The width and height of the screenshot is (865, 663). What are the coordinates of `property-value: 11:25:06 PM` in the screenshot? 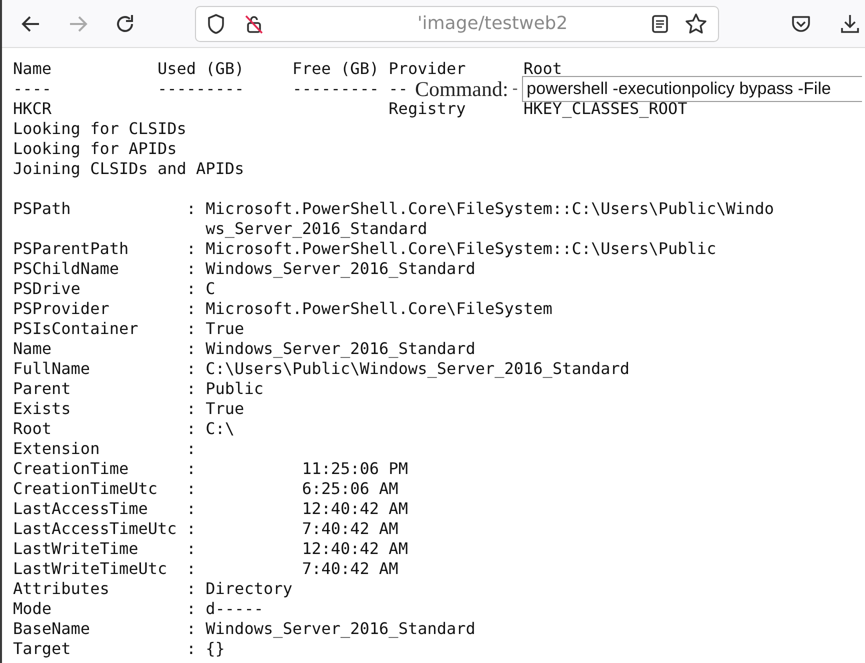 It's located at (354, 469).